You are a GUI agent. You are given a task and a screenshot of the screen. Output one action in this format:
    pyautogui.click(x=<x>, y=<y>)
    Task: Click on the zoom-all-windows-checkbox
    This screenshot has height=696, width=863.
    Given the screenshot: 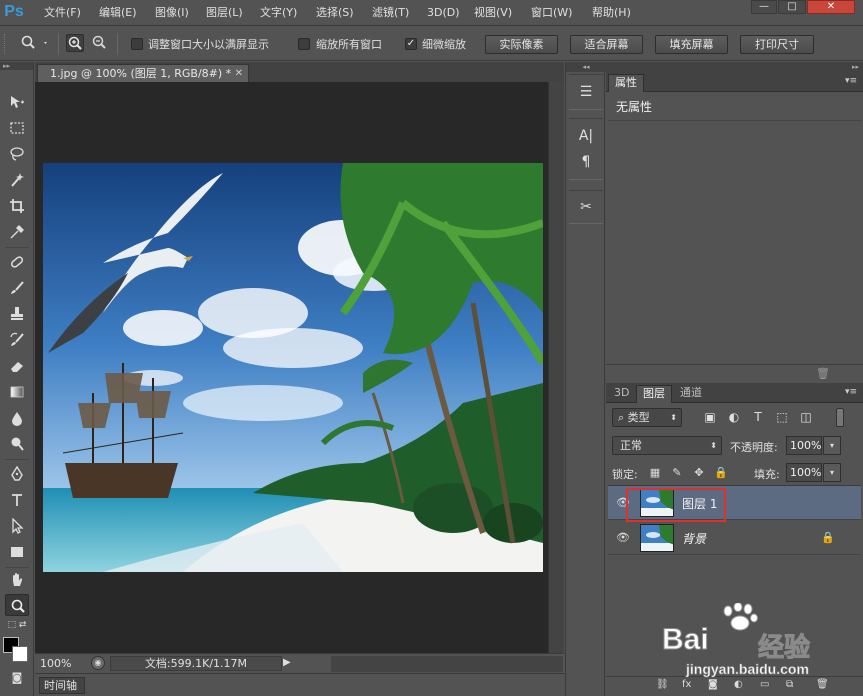 What is the action you would take?
    pyautogui.click(x=304, y=44)
    